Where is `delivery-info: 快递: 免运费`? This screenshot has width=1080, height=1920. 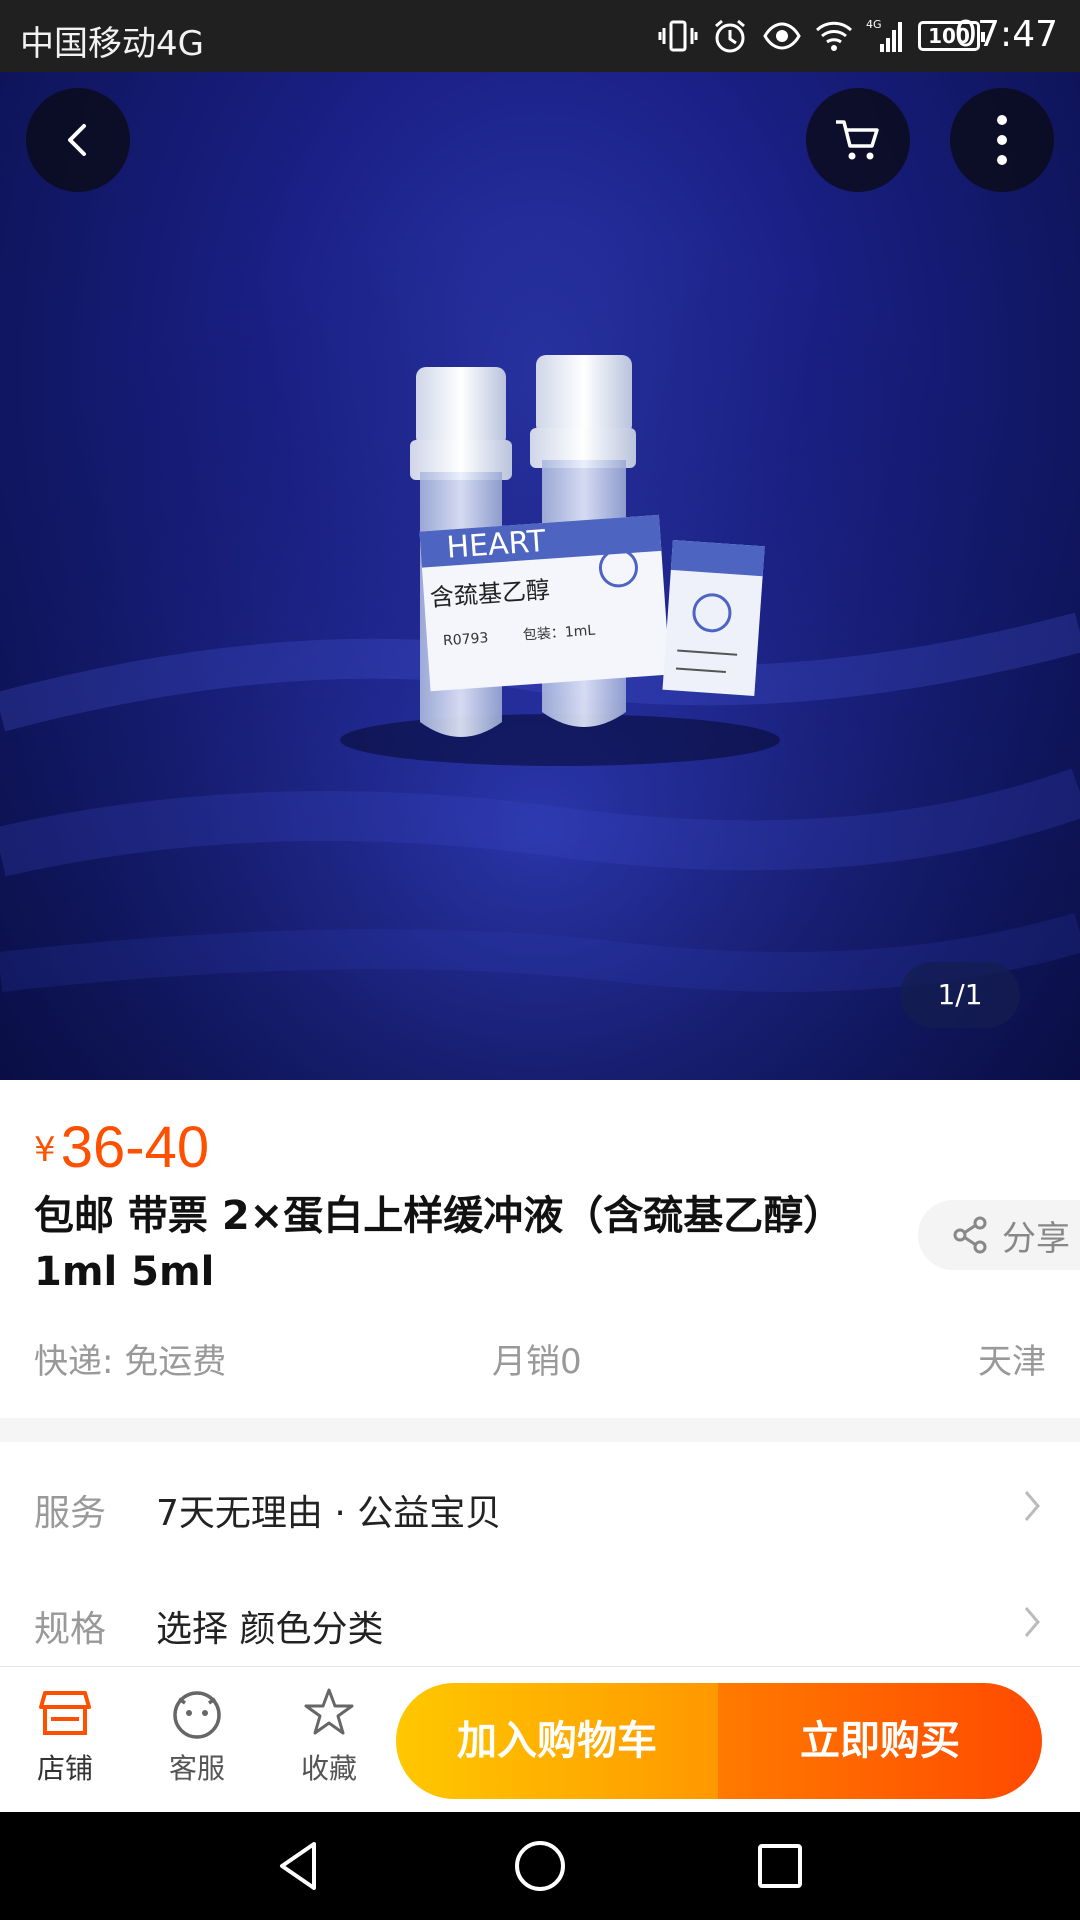
delivery-info: 快递: 免运费 is located at coordinates (130, 1362).